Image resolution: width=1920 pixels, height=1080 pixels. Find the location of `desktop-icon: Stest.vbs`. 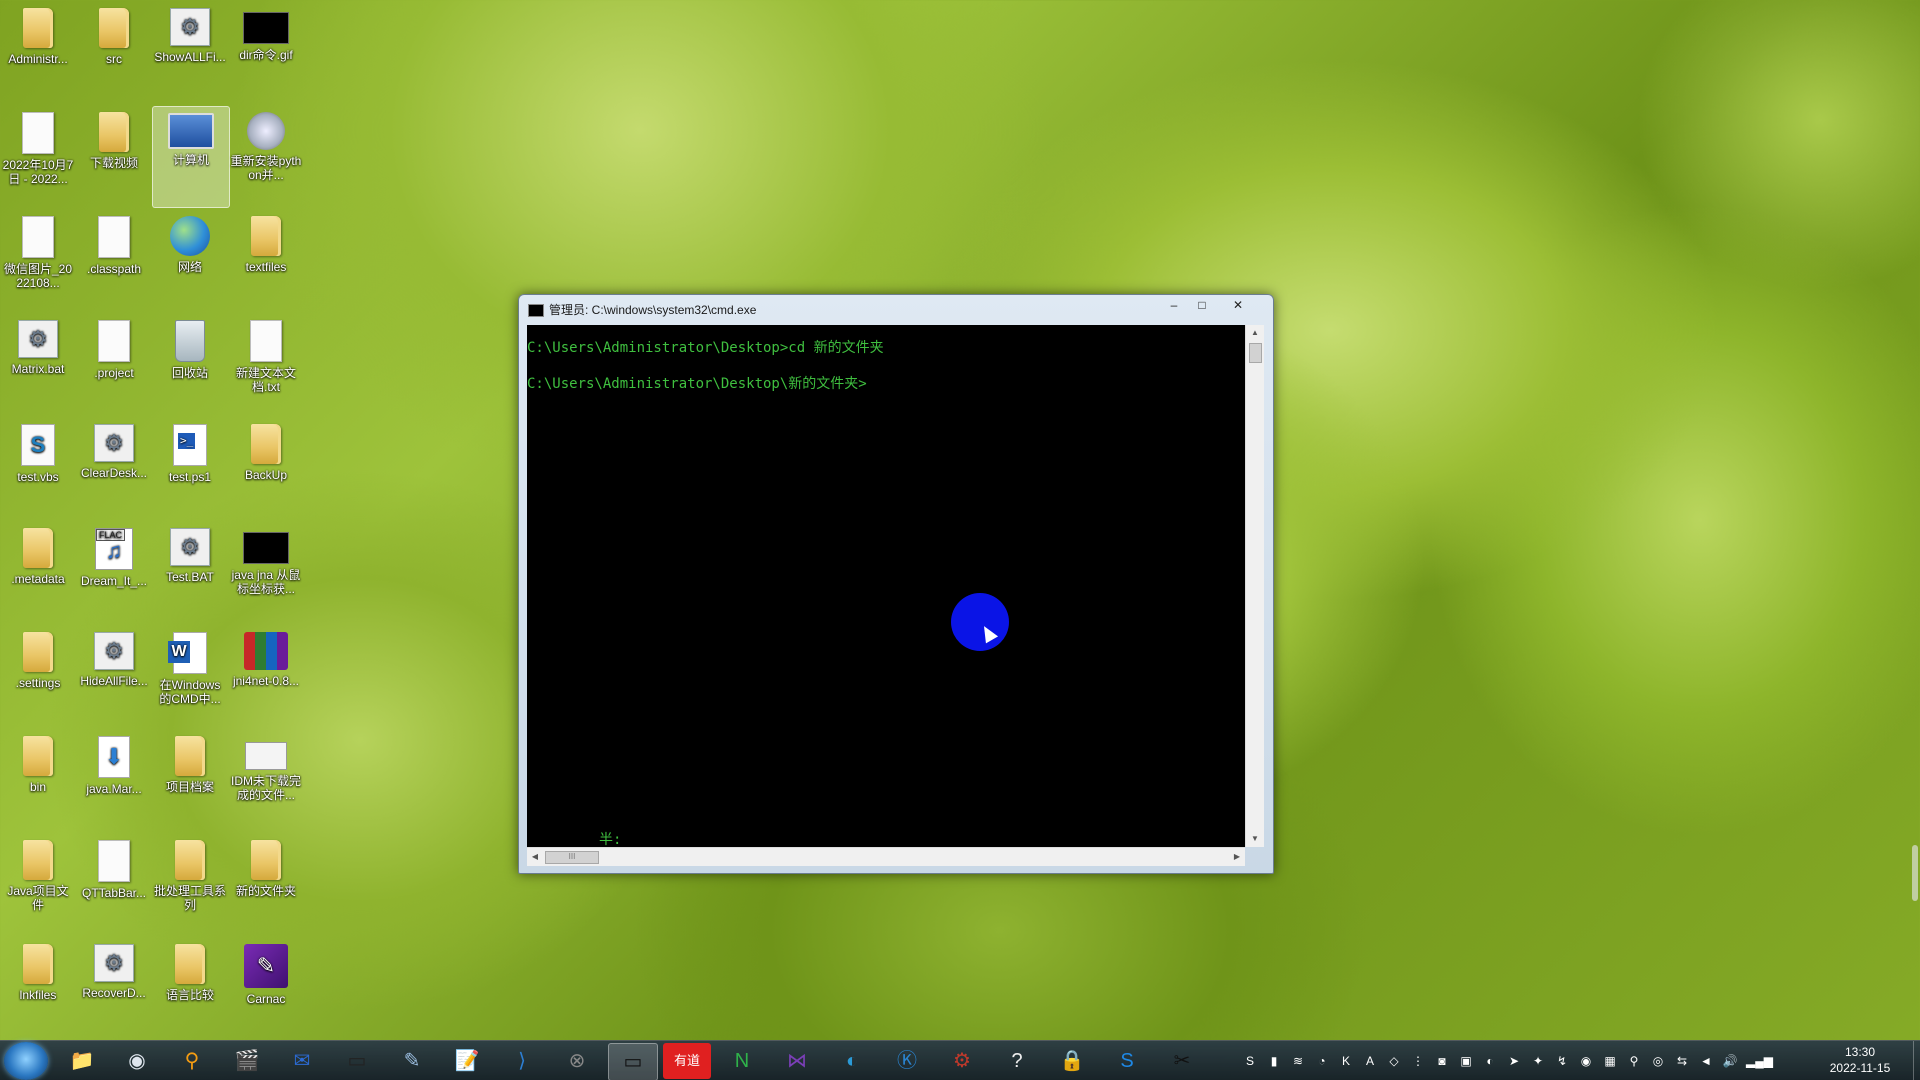

desktop-icon: Stest.vbs is located at coordinates (38, 468).